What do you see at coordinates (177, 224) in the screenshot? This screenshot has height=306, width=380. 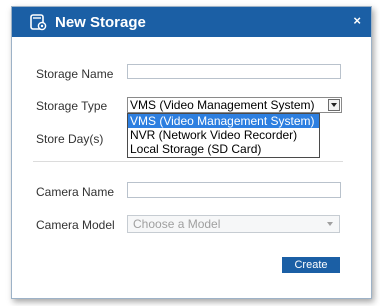 I see `camera-model-placeholder: Choose a Model` at bounding box center [177, 224].